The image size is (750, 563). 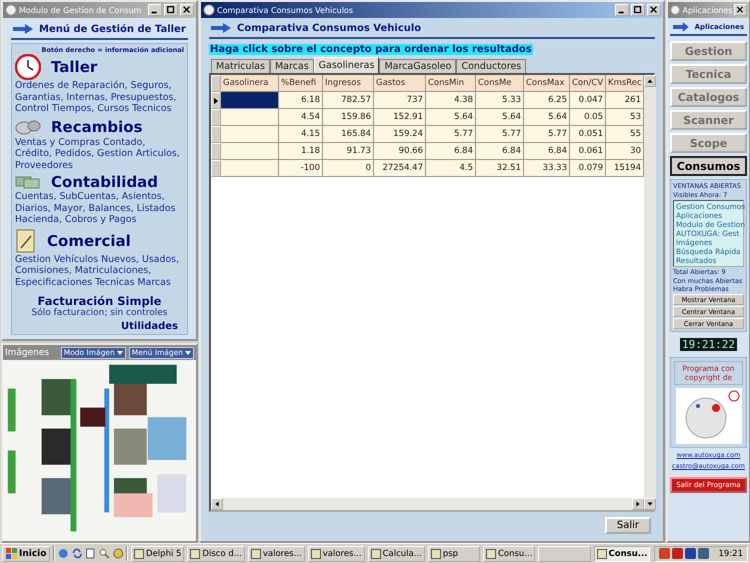 I want to click on tab: Gasolineras, so click(x=347, y=65).